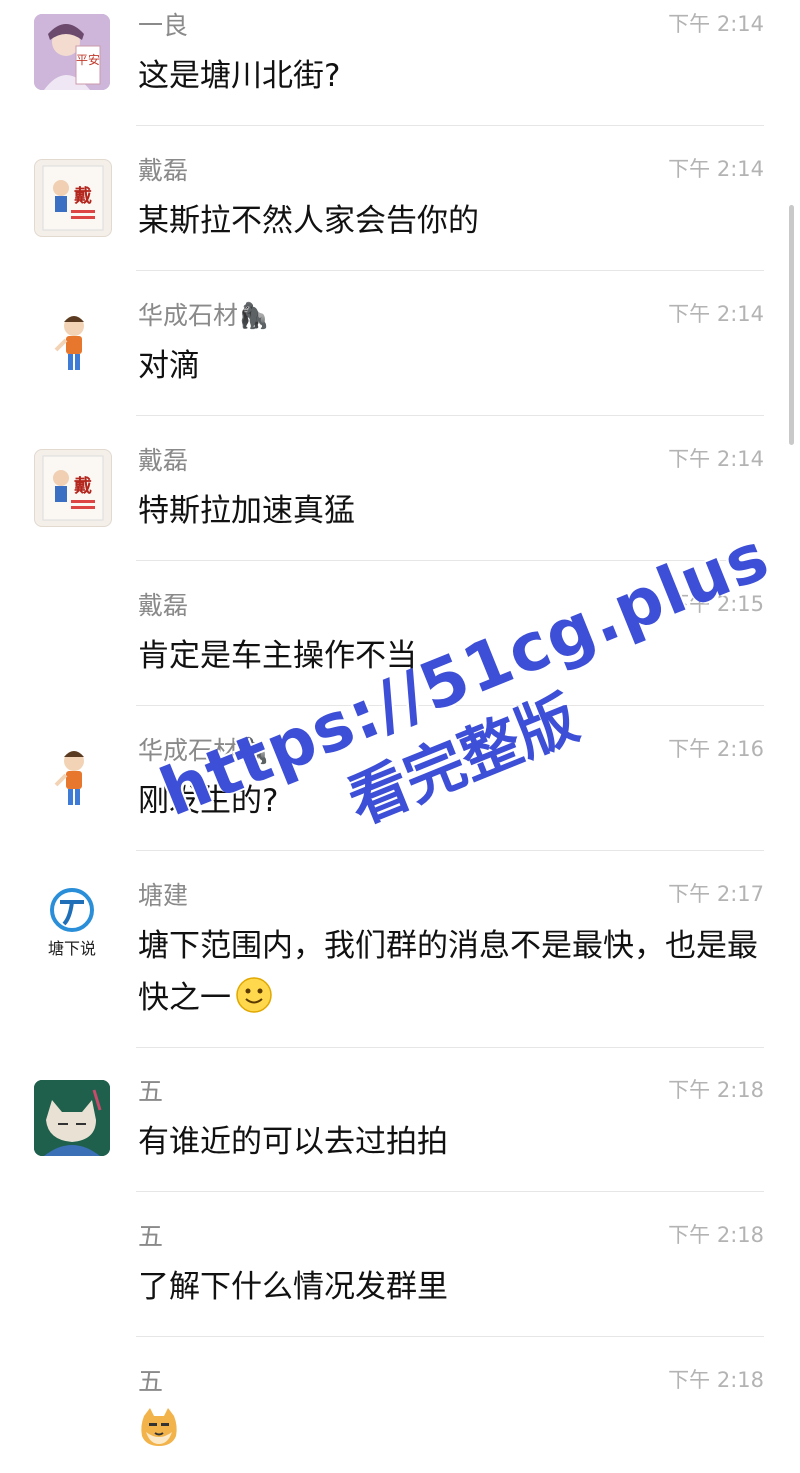 The height and width of the screenshot is (1473, 800). I want to click on cat-illustration-icon, so click(72, 1118).